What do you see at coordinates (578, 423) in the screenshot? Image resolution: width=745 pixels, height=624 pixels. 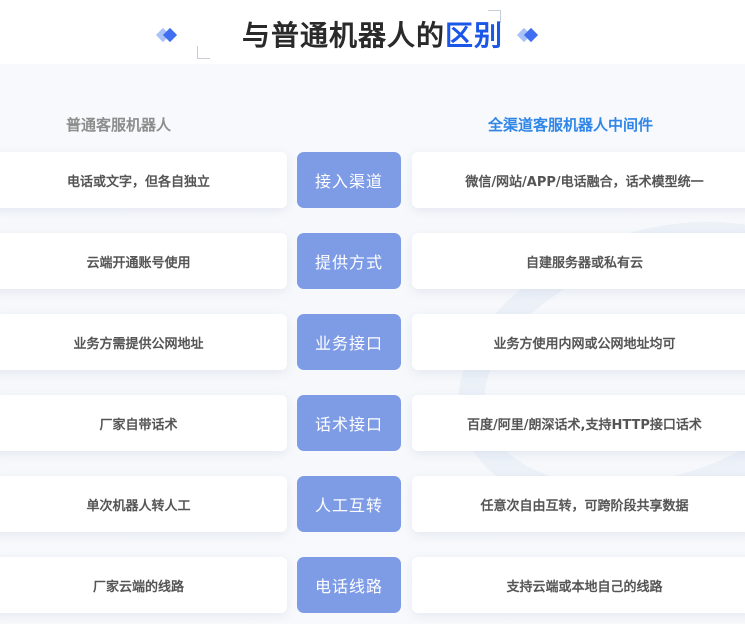 I see `right-card: 百度/阿里/朗深话术,支持HTTP接口话术` at bounding box center [578, 423].